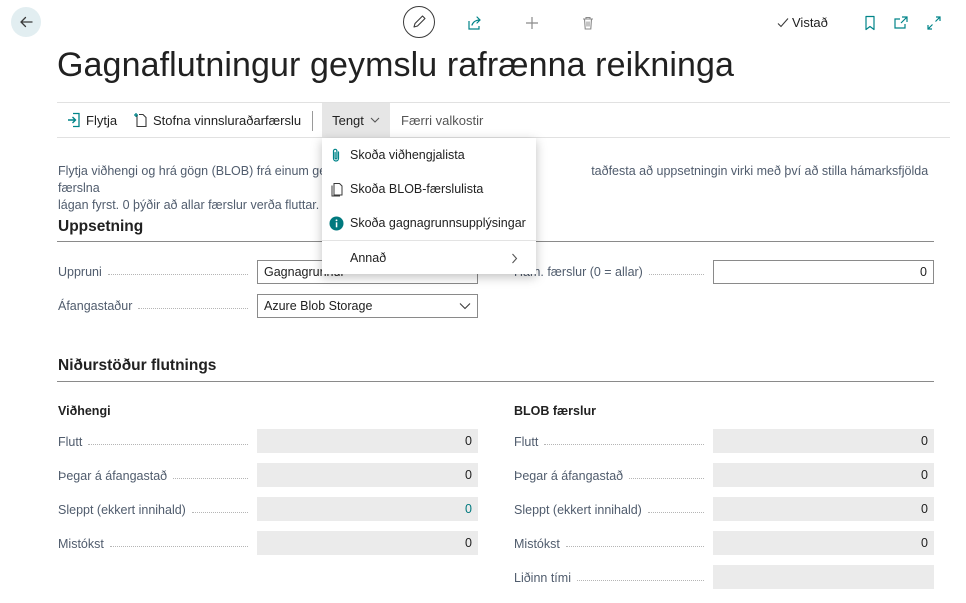 The image size is (966, 603). Describe the element at coordinates (367, 543) in the screenshot. I see `attachments-failed-value: 0` at that location.